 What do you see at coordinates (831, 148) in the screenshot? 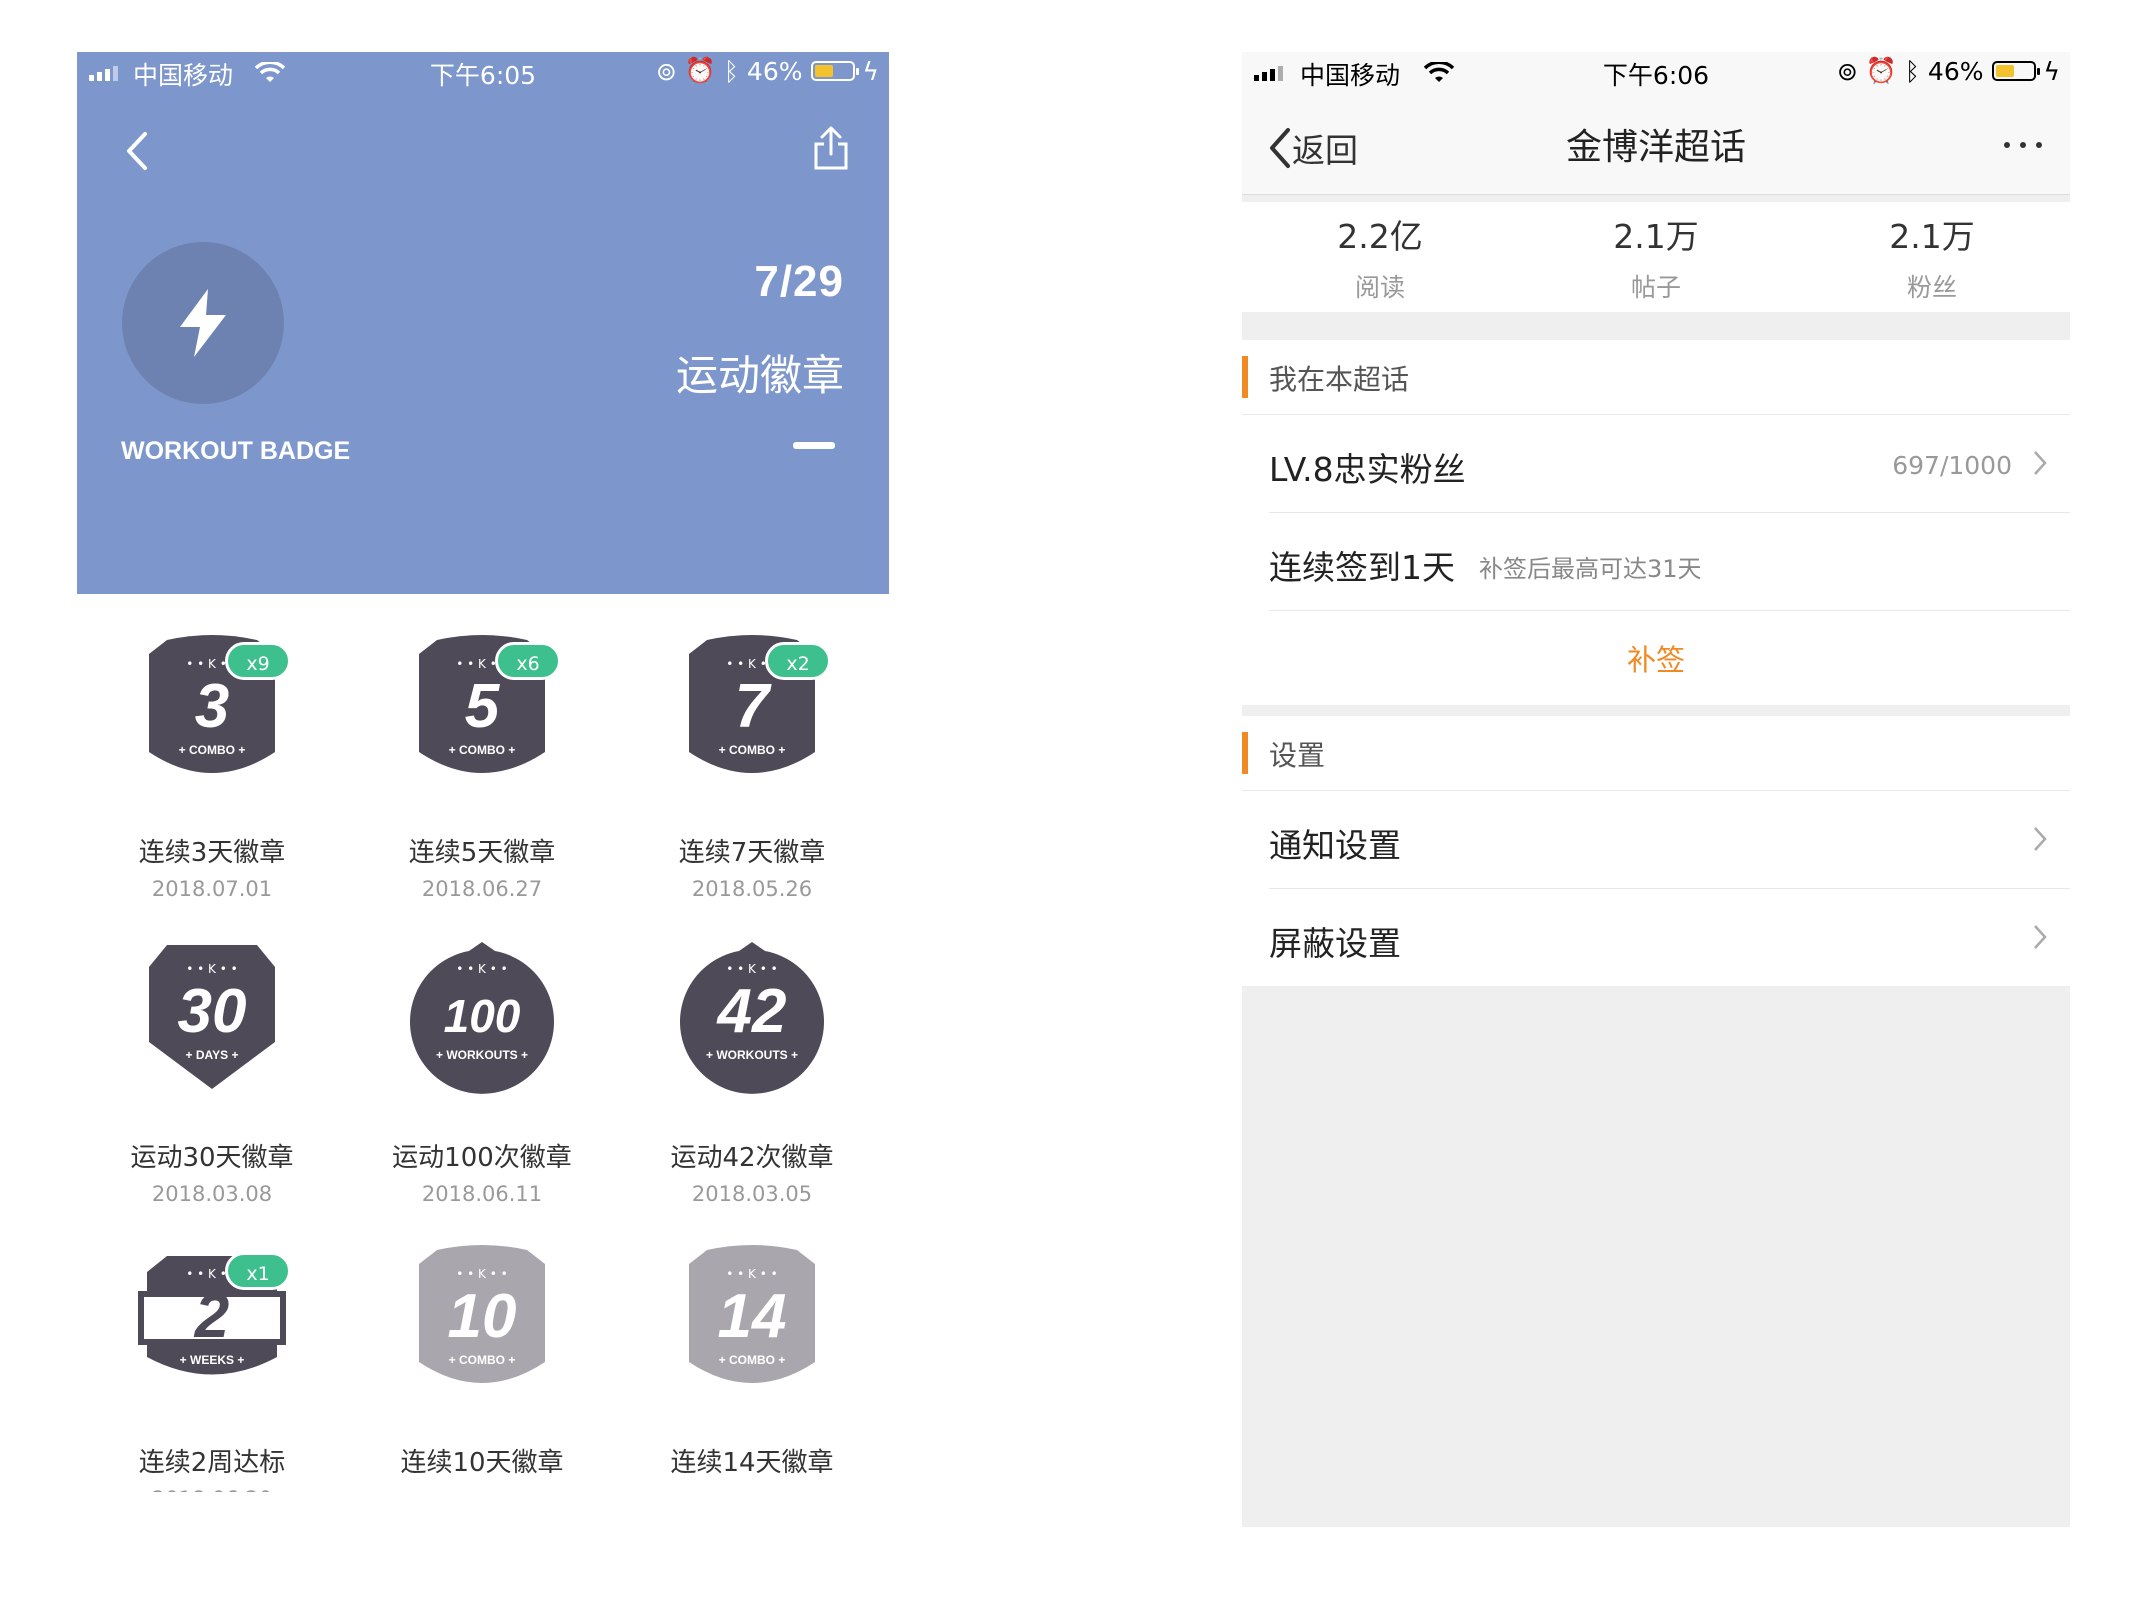
I see `share-icon` at bounding box center [831, 148].